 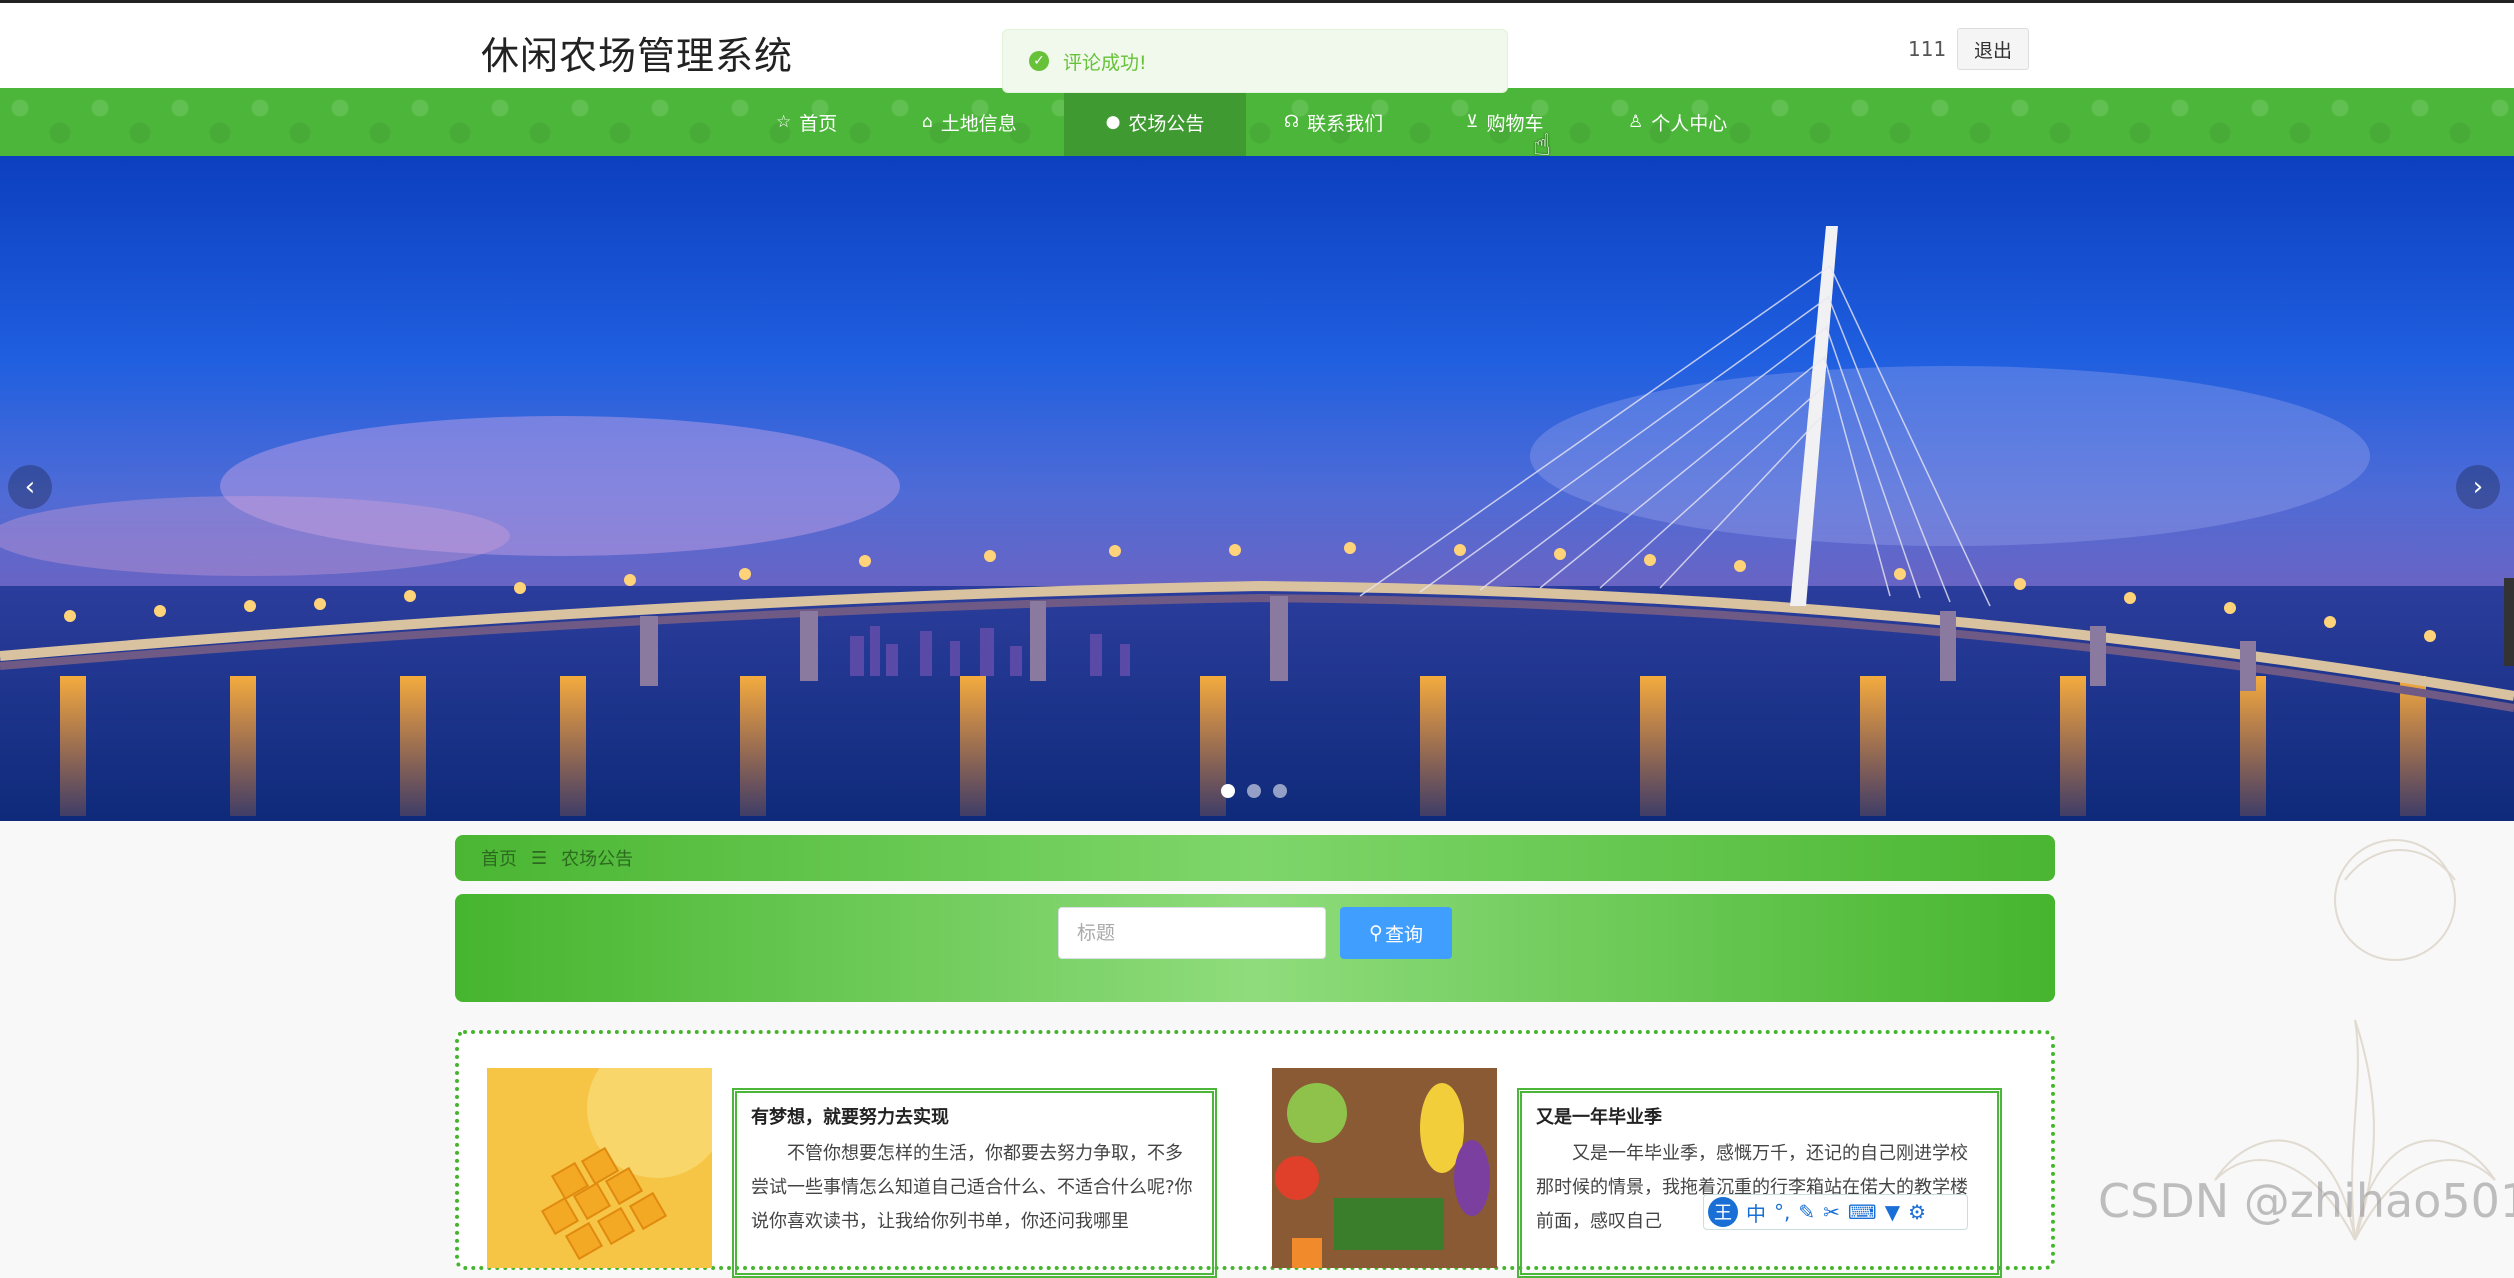 What do you see at coordinates (30, 487) in the screenshot?
I see `carousel-prev-button: ‹` at bounding box center [30, 487].